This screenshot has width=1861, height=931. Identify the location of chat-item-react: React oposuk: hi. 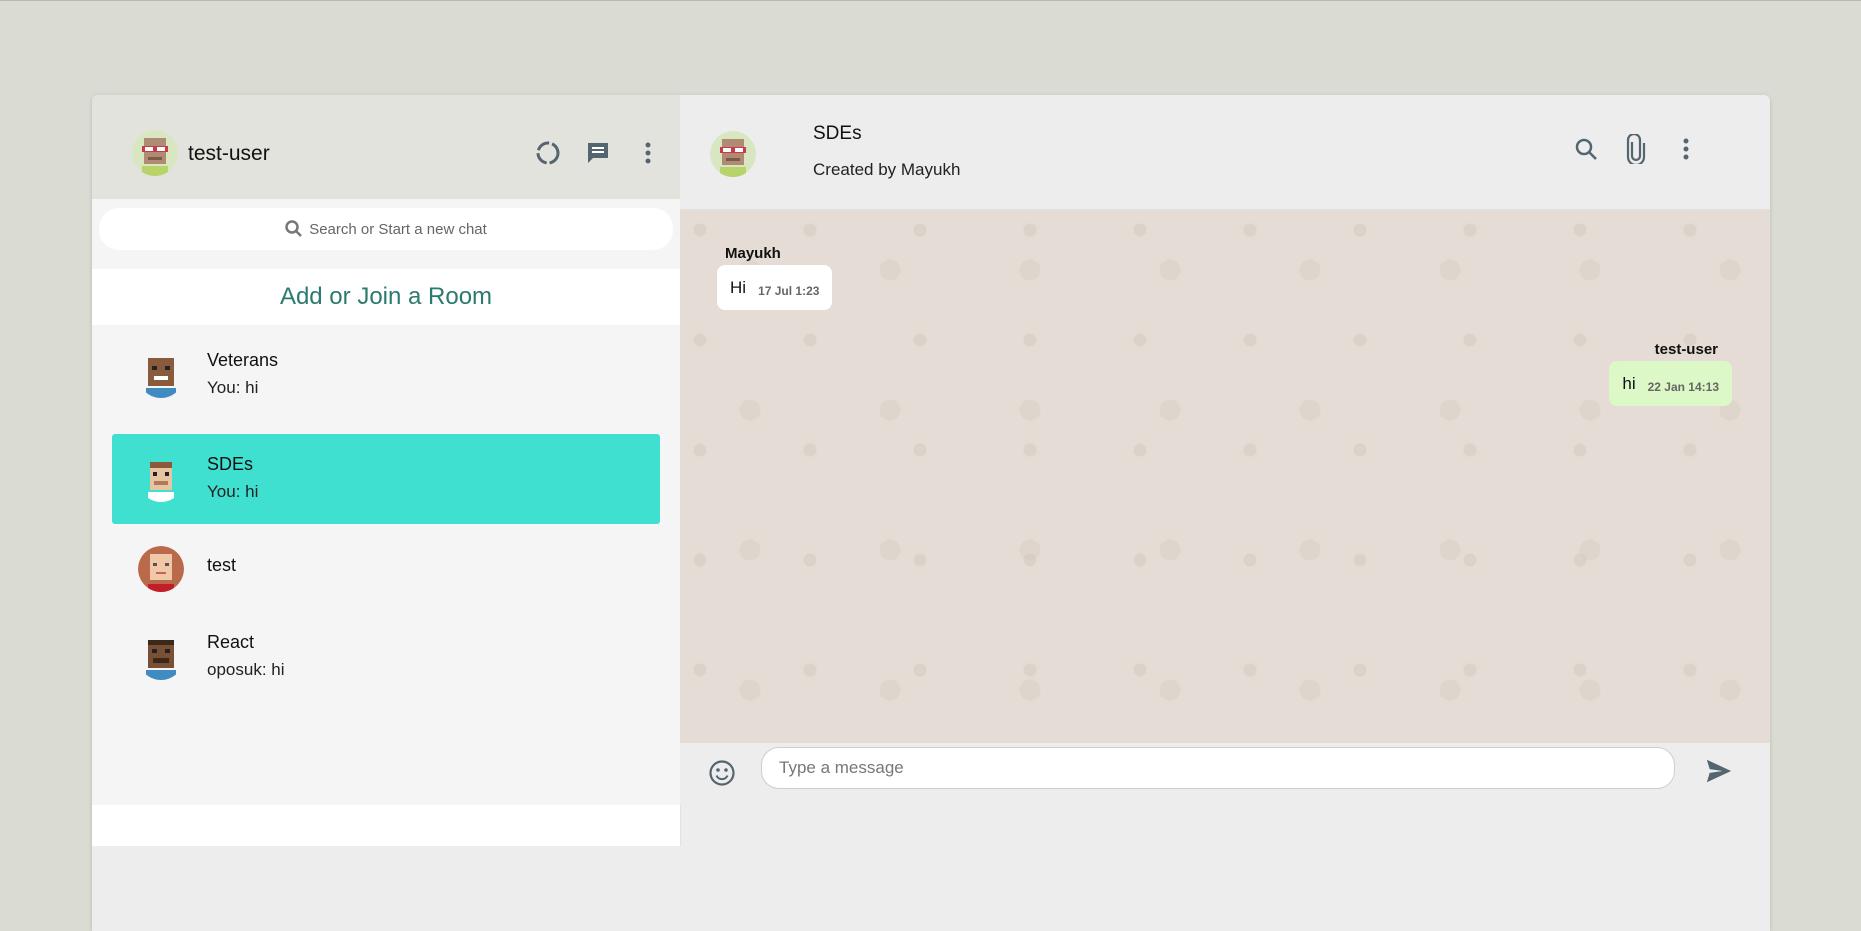
(386, 657).